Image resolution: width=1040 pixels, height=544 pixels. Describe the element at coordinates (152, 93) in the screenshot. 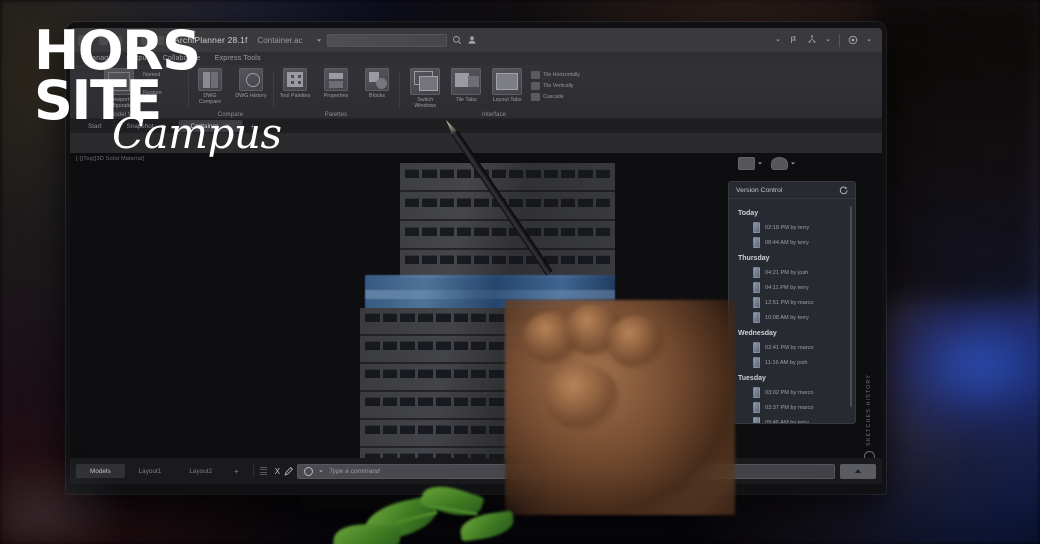

I see `restore-label: Restore` at that location.